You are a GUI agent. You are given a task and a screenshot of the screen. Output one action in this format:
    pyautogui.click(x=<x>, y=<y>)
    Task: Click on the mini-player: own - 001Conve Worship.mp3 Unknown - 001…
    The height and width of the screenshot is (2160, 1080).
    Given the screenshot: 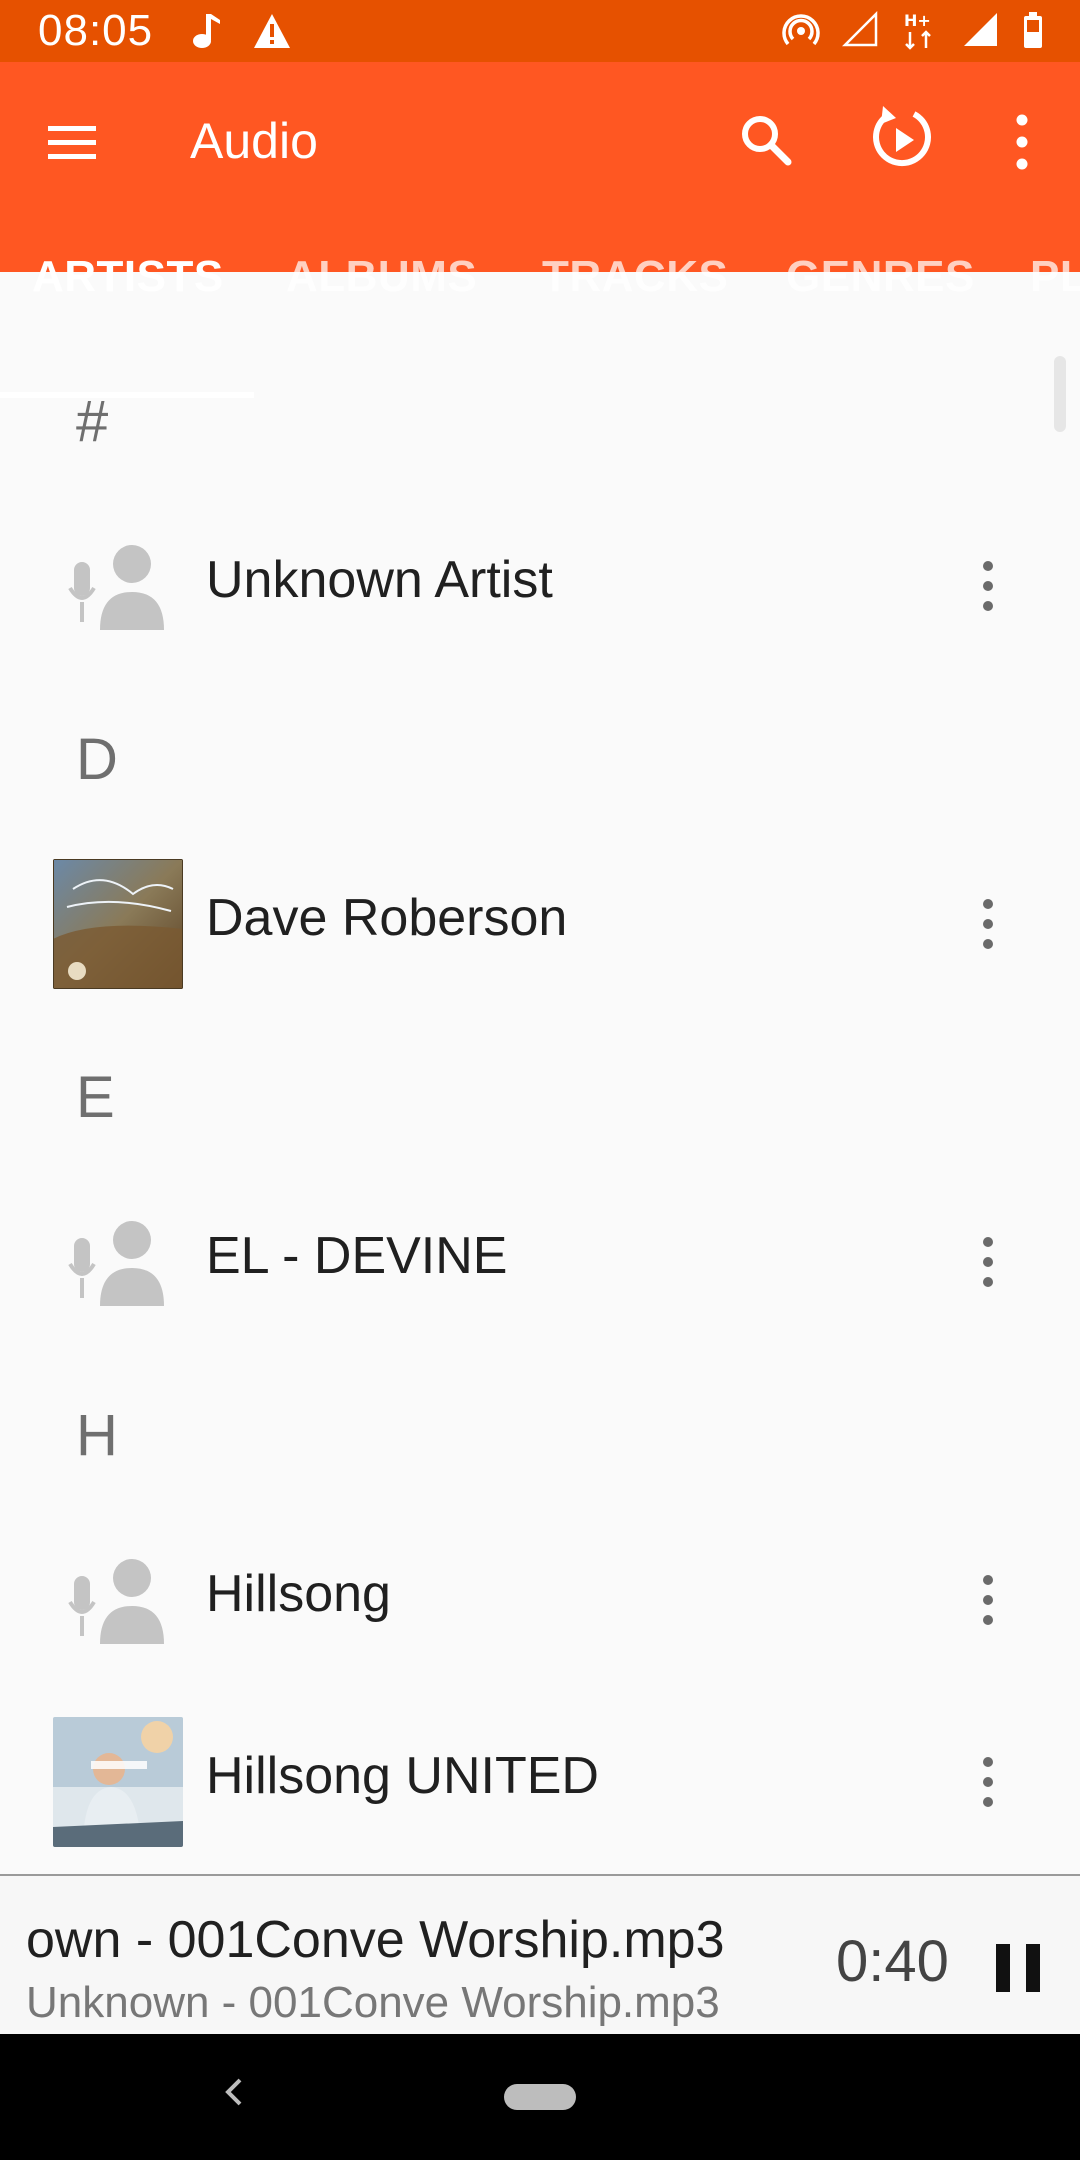 What is the action you would take?
    pyautogui.click(x=540, y=1955)
    